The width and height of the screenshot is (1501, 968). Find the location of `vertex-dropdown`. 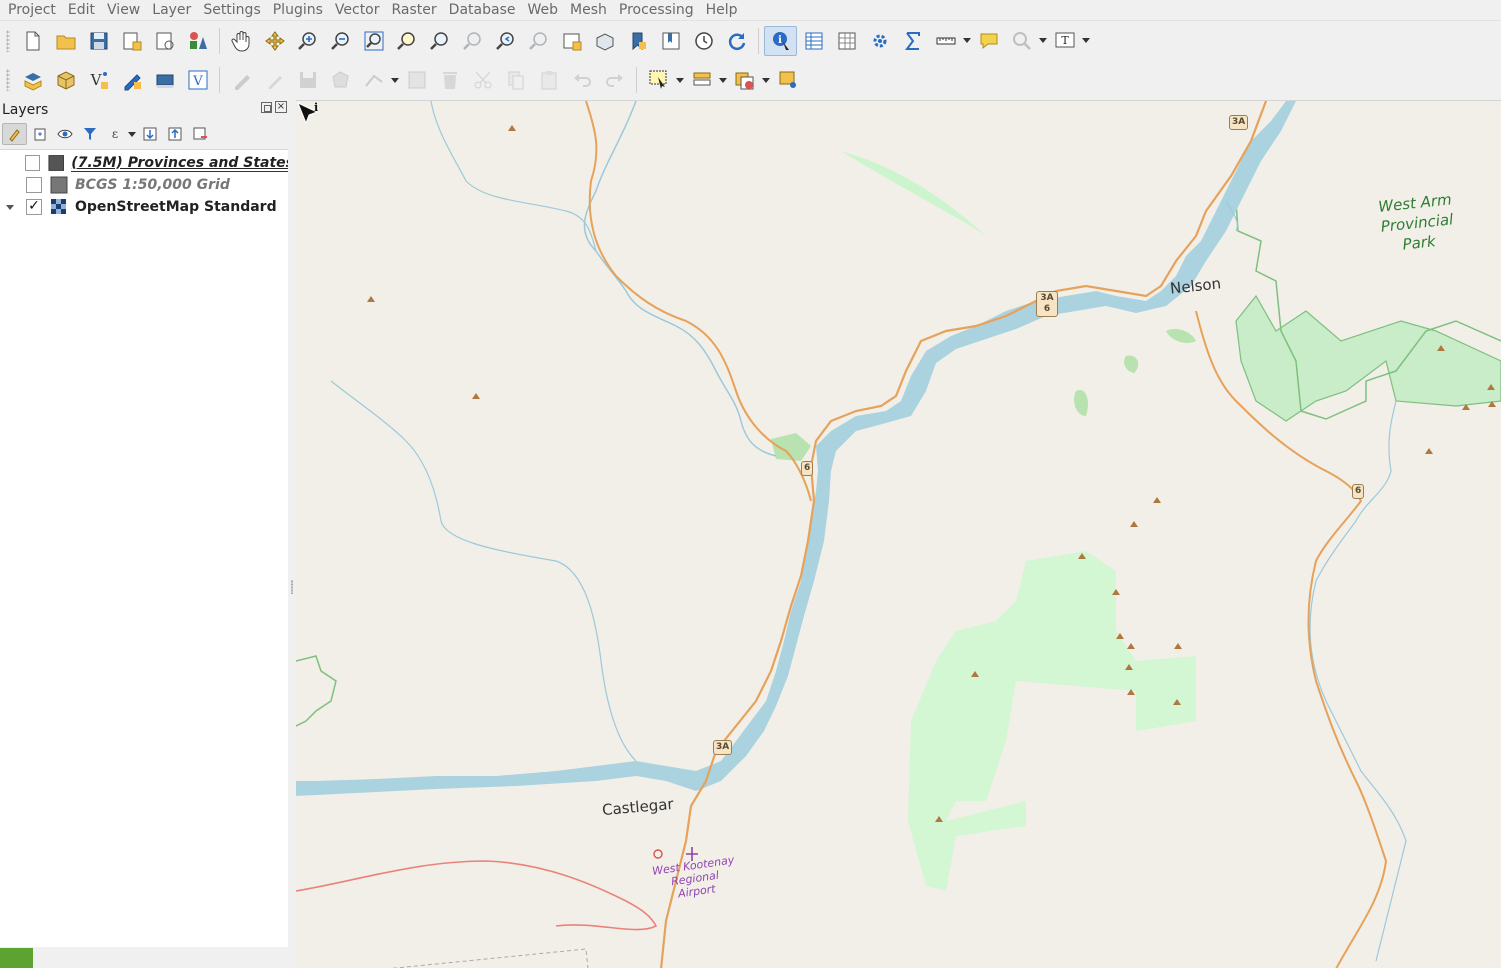

vertex-dropdown is located at coordinates (395, 80).